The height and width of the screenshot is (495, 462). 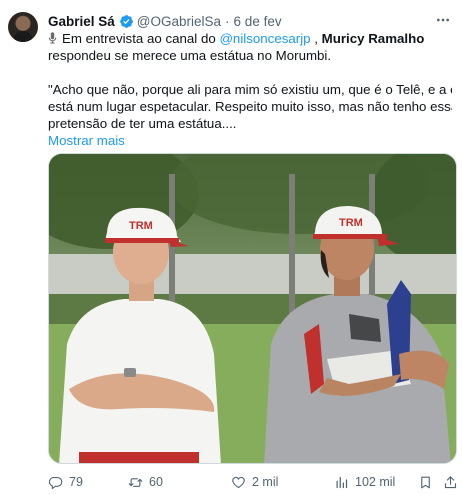 I want to click on action-bar: 79 60 2 mil 102 mil, so click(x=252, y=482).